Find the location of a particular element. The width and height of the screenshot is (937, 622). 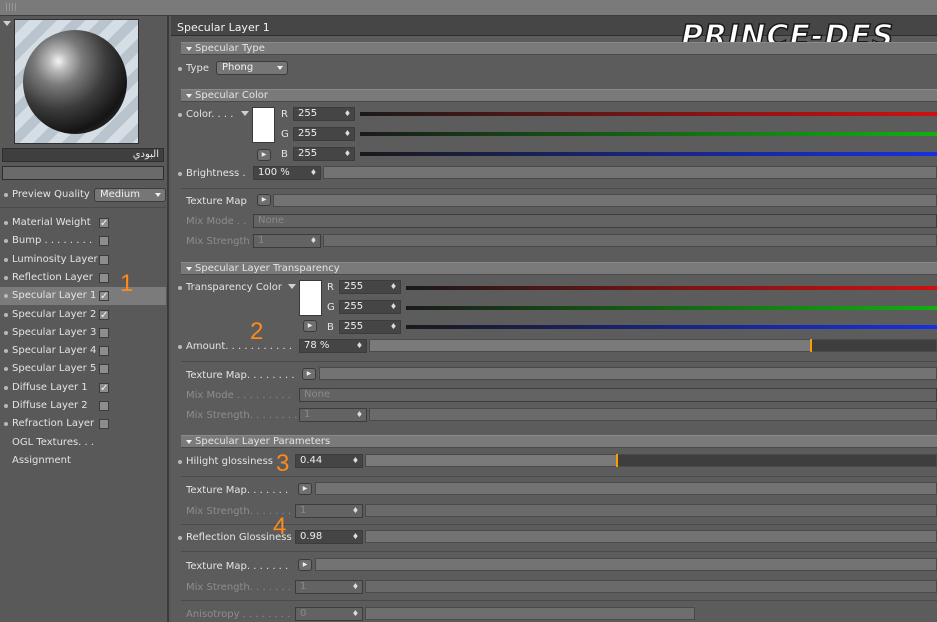

brightness-input: 100 % ♦ is located at coordinates (287, 173).